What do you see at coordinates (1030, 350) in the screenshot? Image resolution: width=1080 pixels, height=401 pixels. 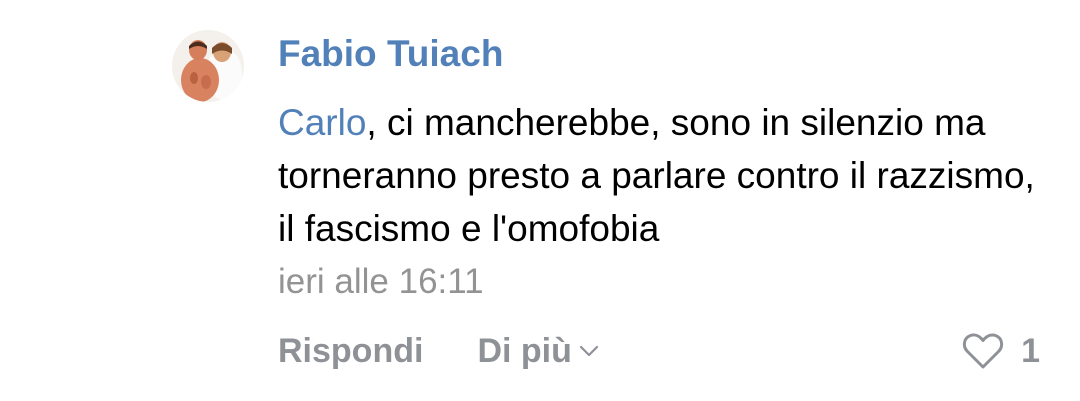 I see `like-count: 1` at bounding box center [1030, 350].